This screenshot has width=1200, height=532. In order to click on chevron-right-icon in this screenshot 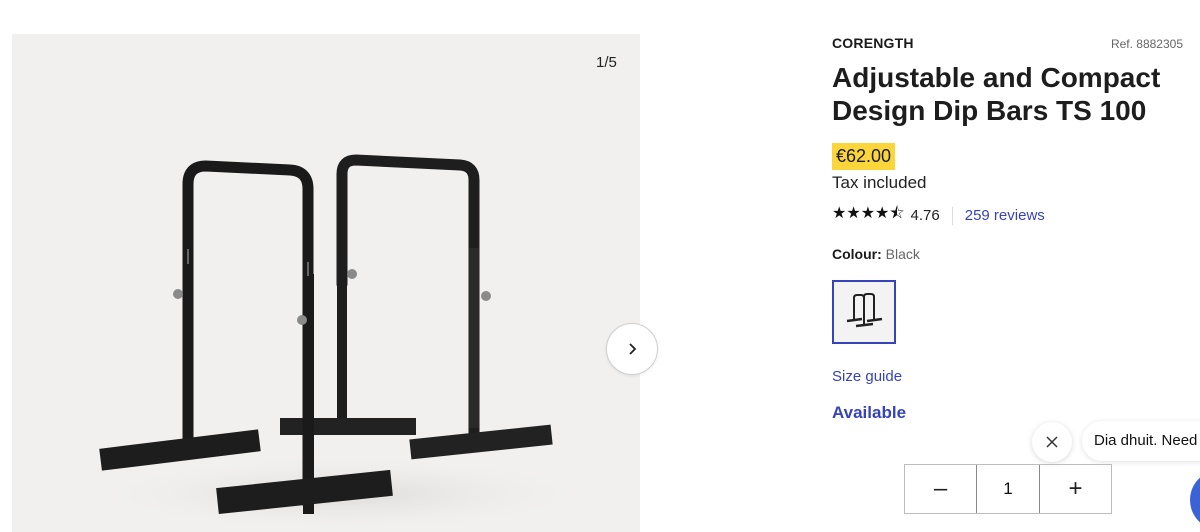, I will do `click(633, 349)`.